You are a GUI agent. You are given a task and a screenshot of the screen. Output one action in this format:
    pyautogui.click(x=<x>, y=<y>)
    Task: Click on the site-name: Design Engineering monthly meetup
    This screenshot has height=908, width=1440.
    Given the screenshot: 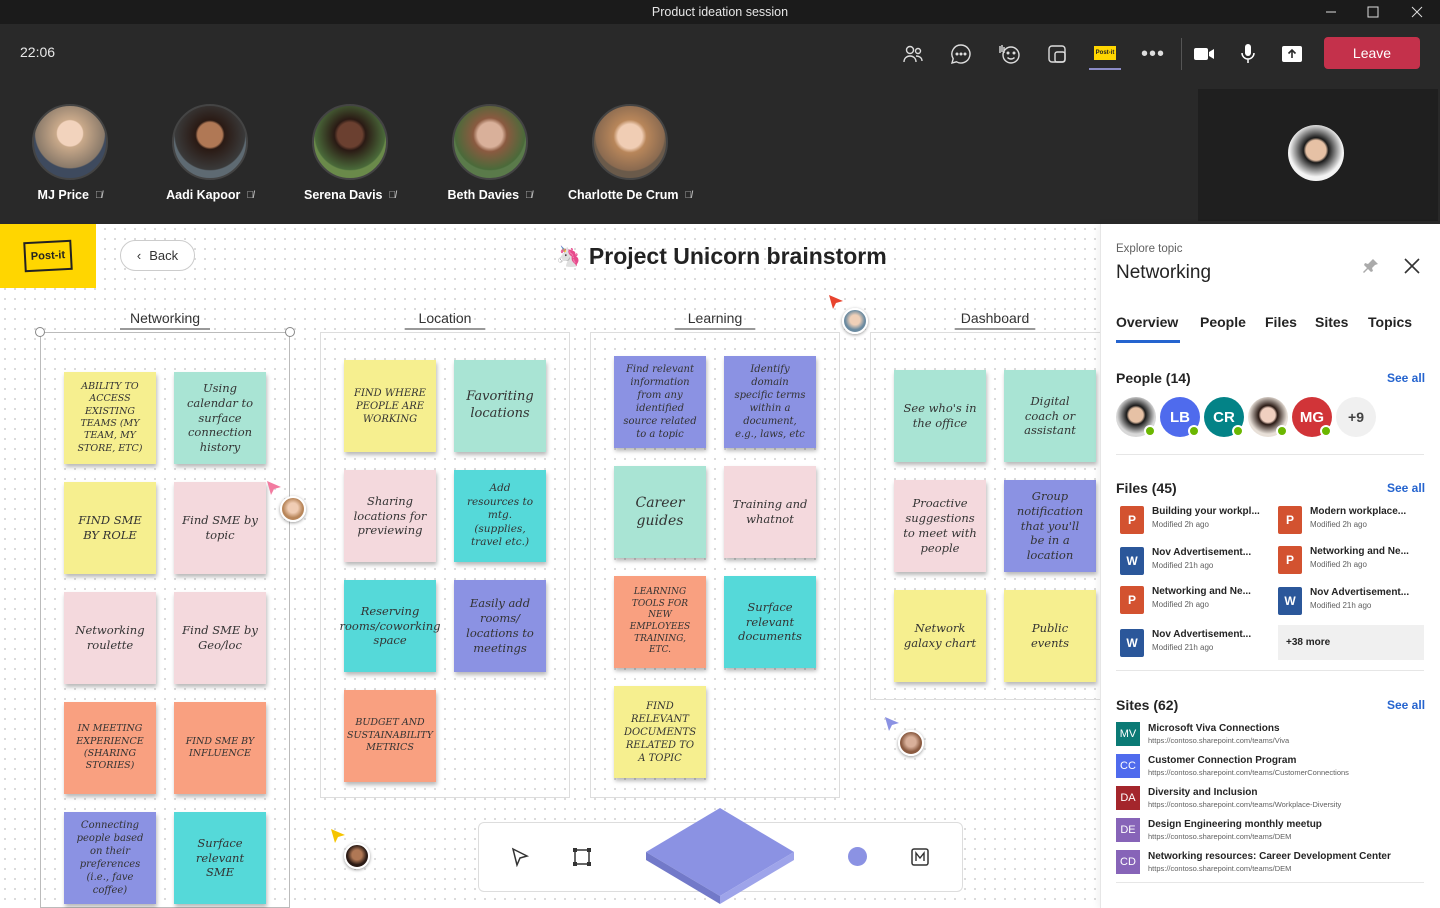 What is the action you would take?
    pyautogui.click(x=1235, y=824)
    